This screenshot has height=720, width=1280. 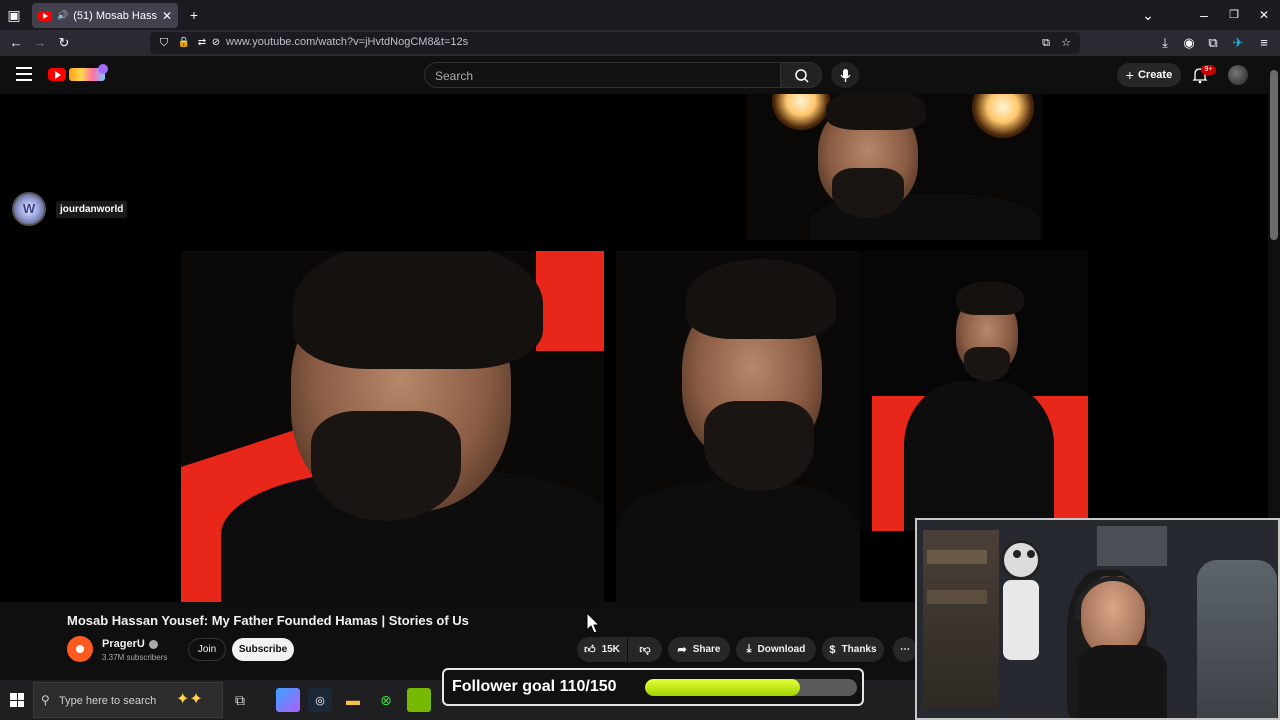 I want to click on follower-goal-progress-bar, so click(x=751, y=687).